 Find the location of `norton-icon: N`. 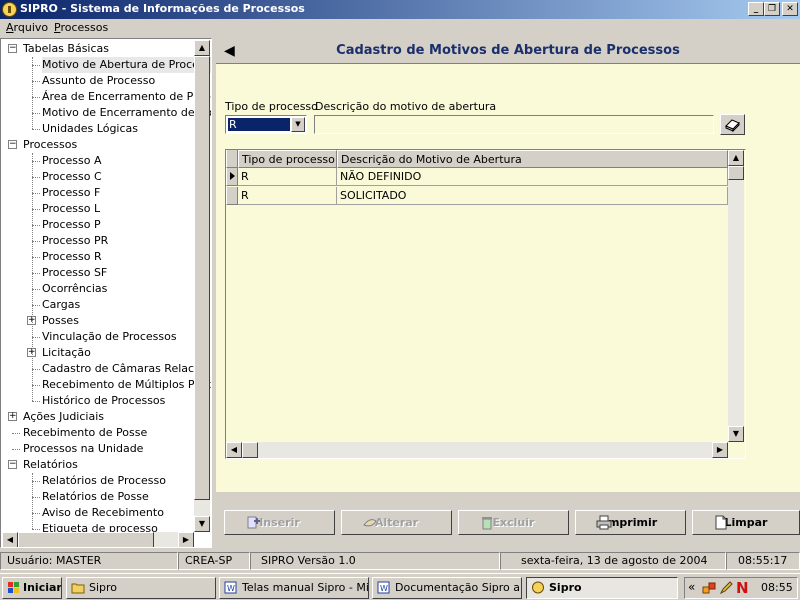

norton-icon: N is located at coordinates (742, 588).